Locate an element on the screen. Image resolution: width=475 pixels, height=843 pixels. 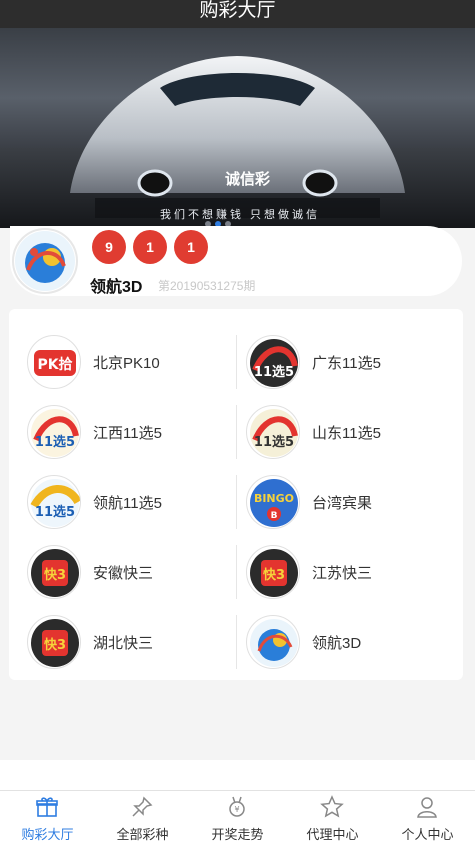
tab-draw-trends: ¥ 开奖走势 is located at coordinates (237, 817).